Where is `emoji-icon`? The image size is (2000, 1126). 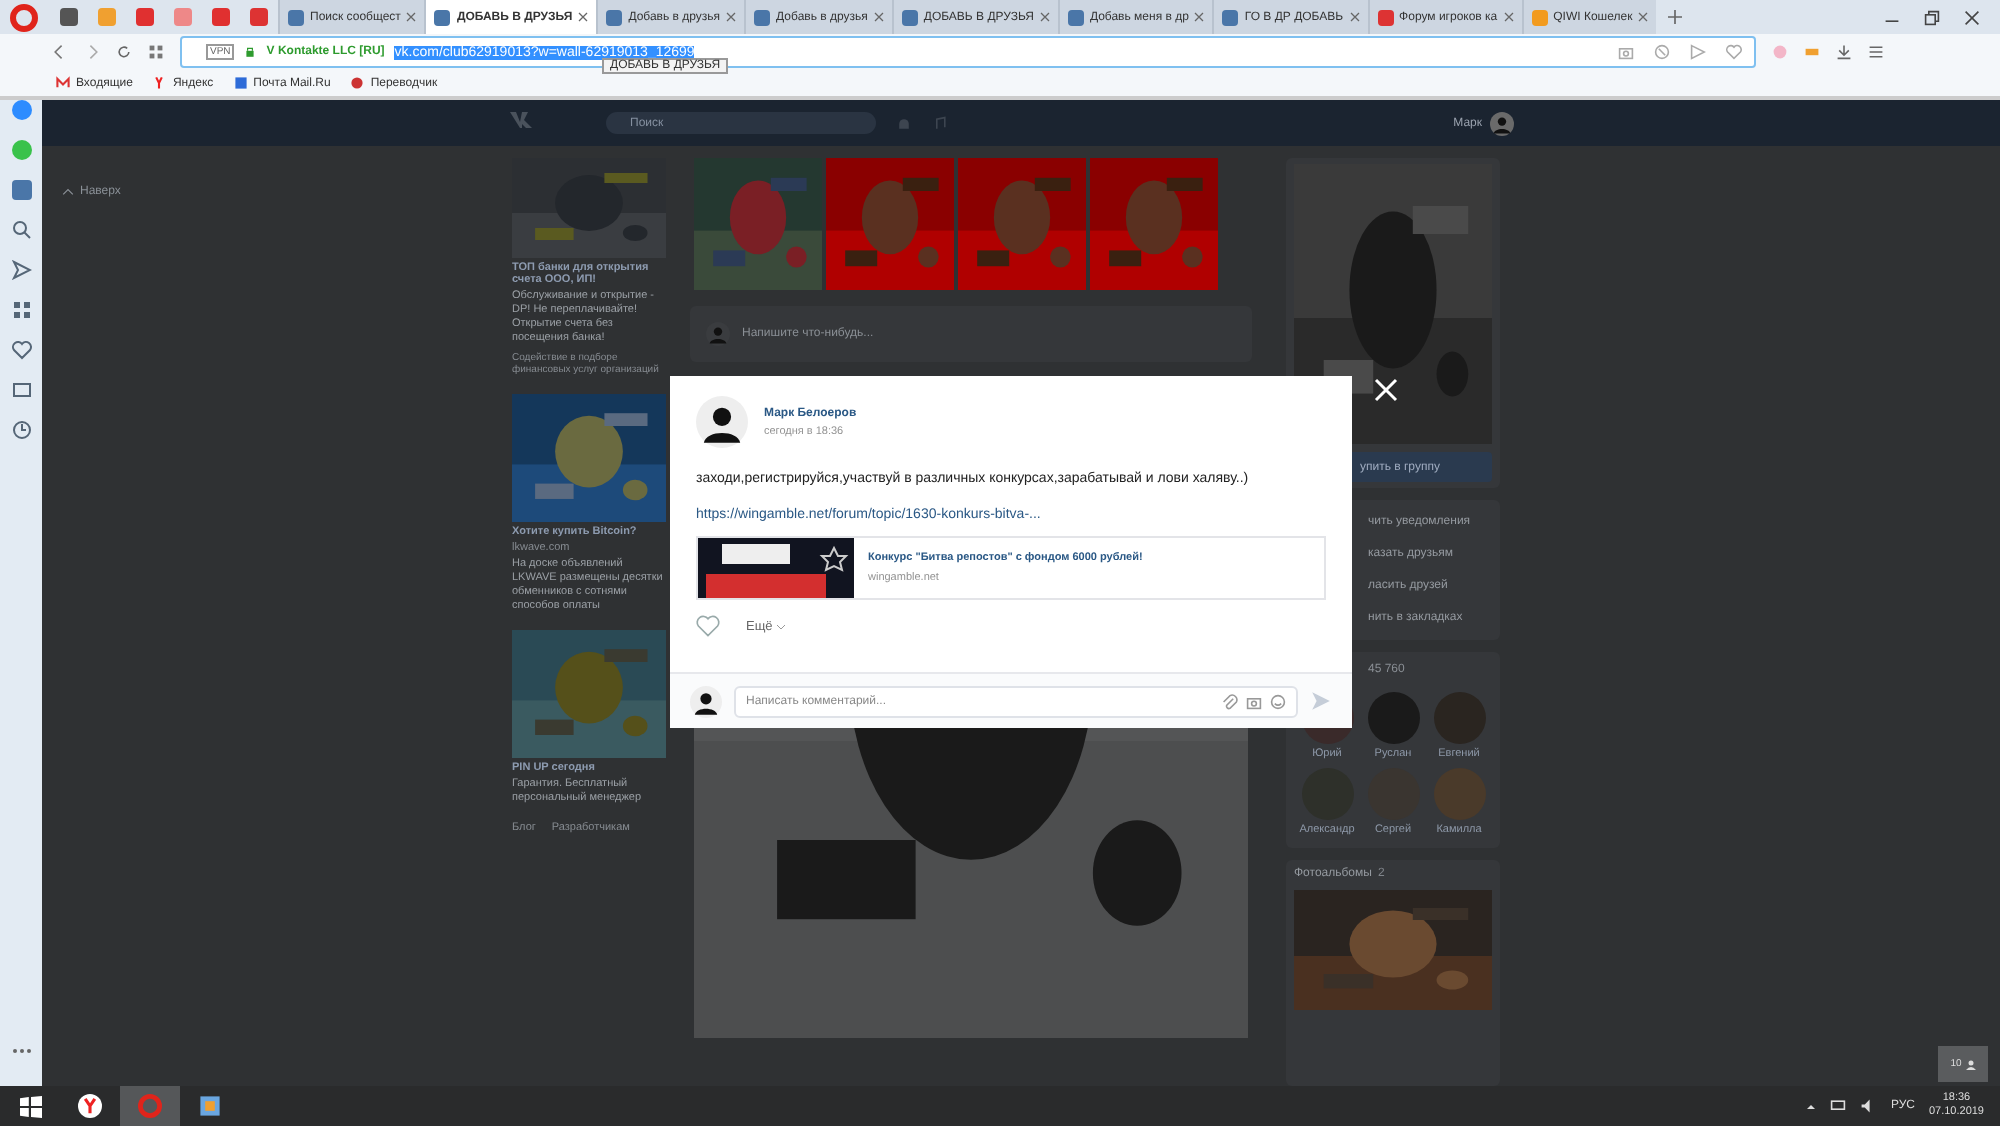 emoji-icon is located at coordinates (1278, 701).